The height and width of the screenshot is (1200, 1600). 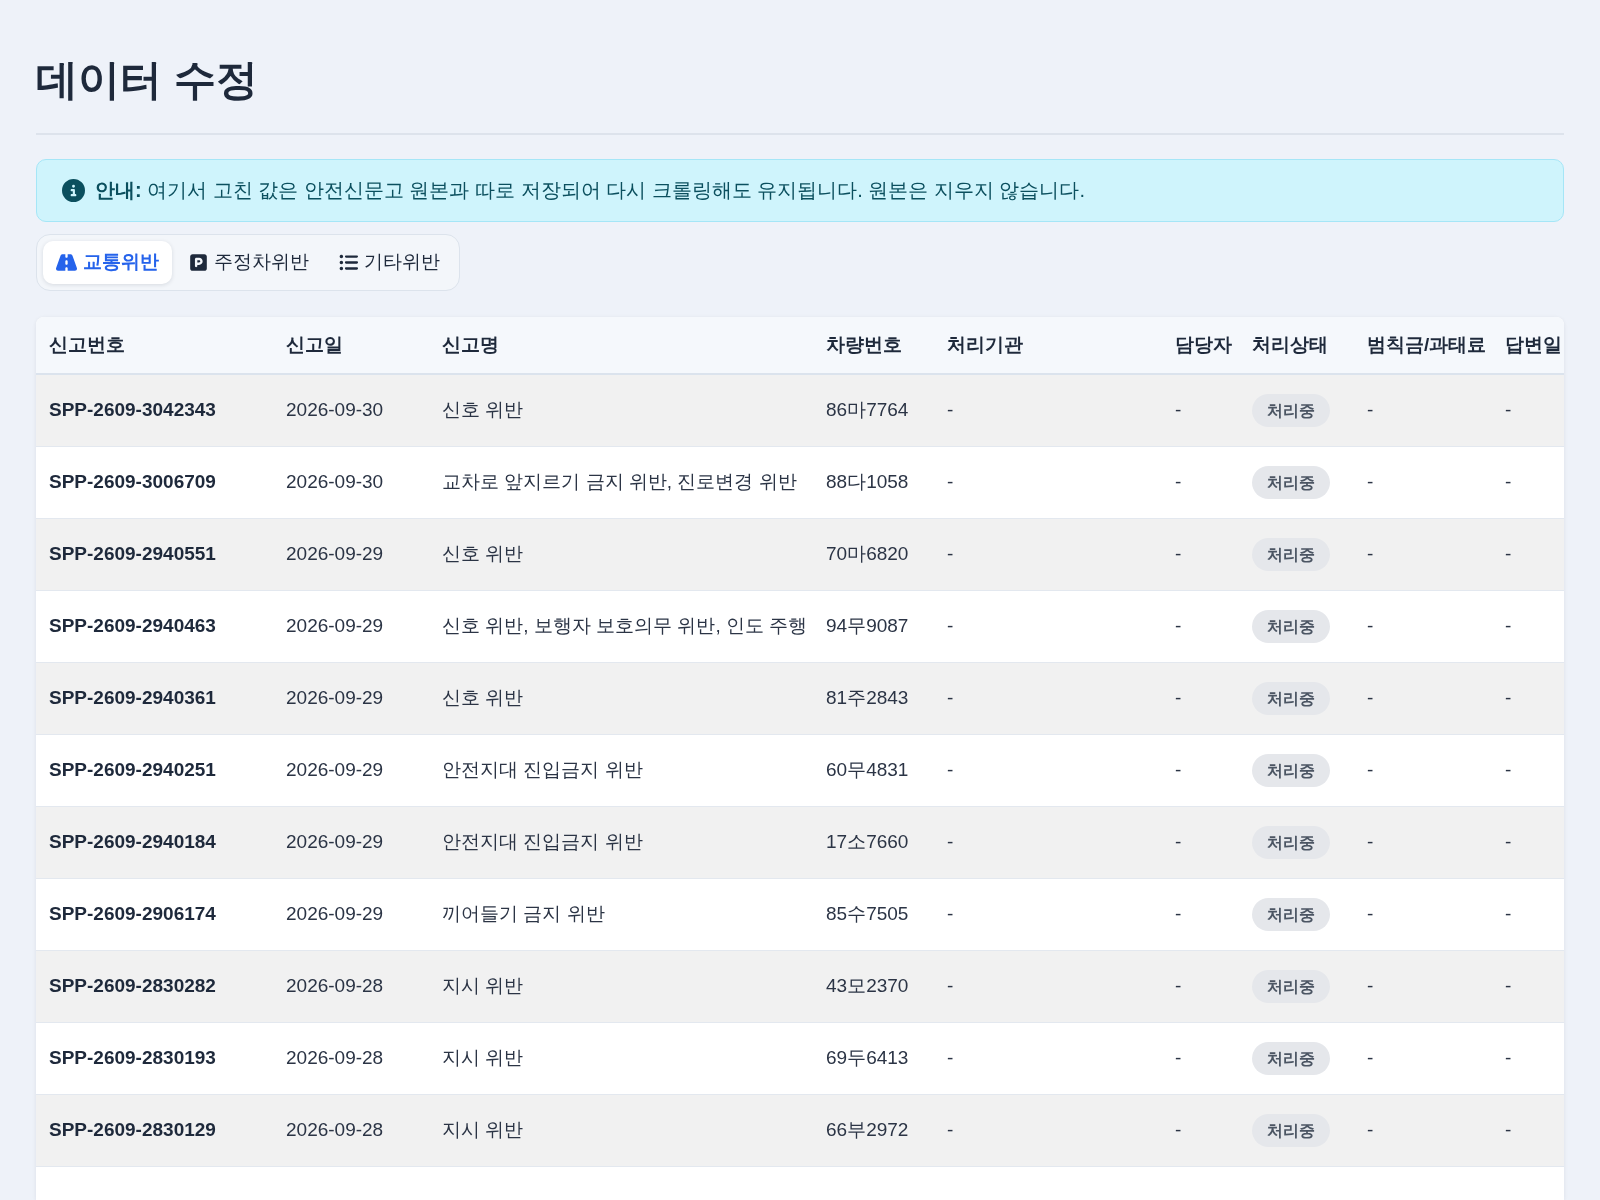 What do you see at coordinates (867, 626) in the screenshot?
I see `table-cell-text: 94무9087` at bounding box center [867, 626].